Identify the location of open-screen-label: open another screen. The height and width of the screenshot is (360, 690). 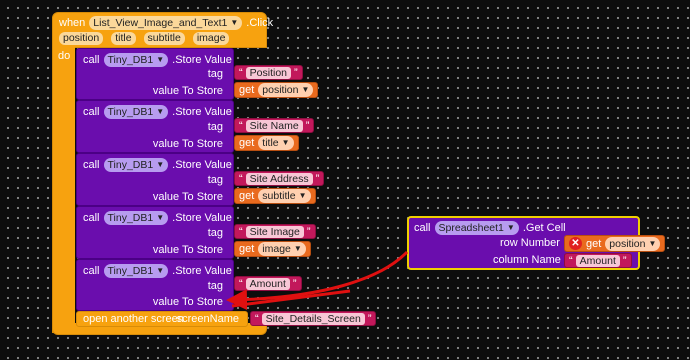
(133, 319).